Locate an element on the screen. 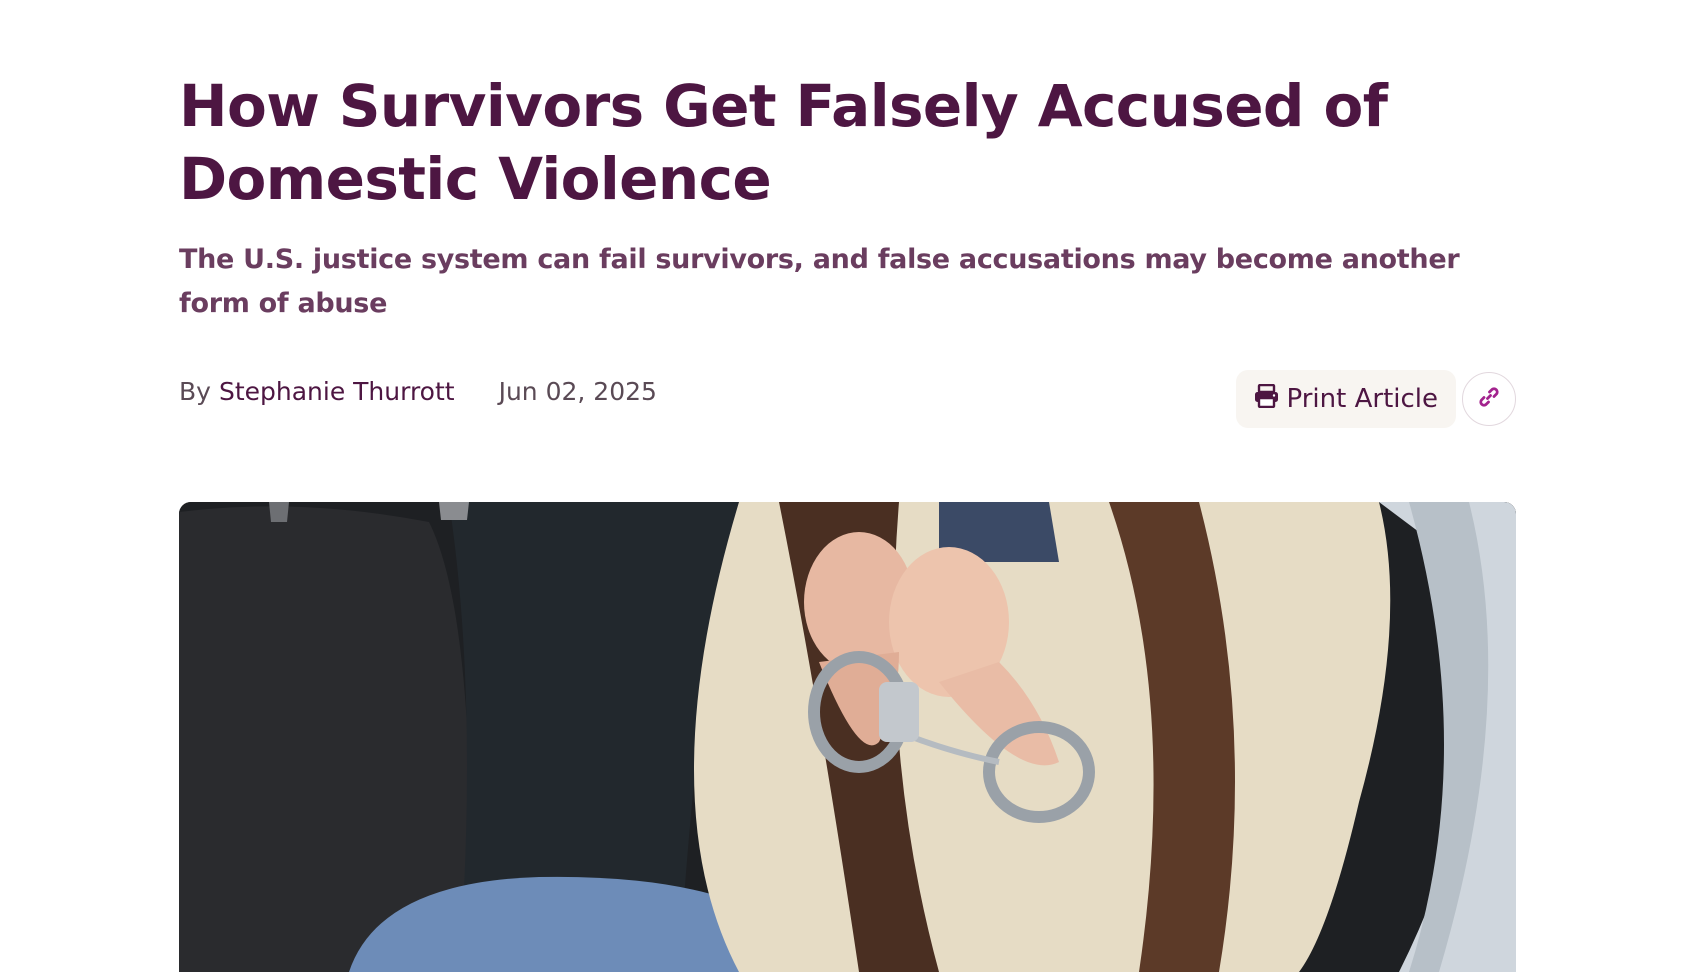 This screenshot has height=972, width=1708. link-icon is located at coordinates (1489, 399).